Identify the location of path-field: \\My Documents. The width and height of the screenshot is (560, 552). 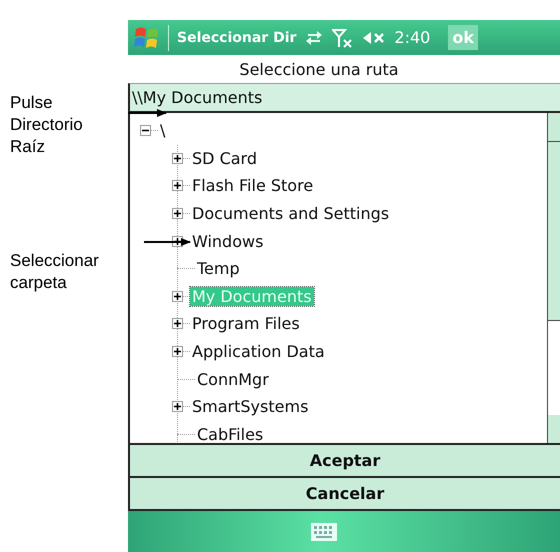
(344, 98).